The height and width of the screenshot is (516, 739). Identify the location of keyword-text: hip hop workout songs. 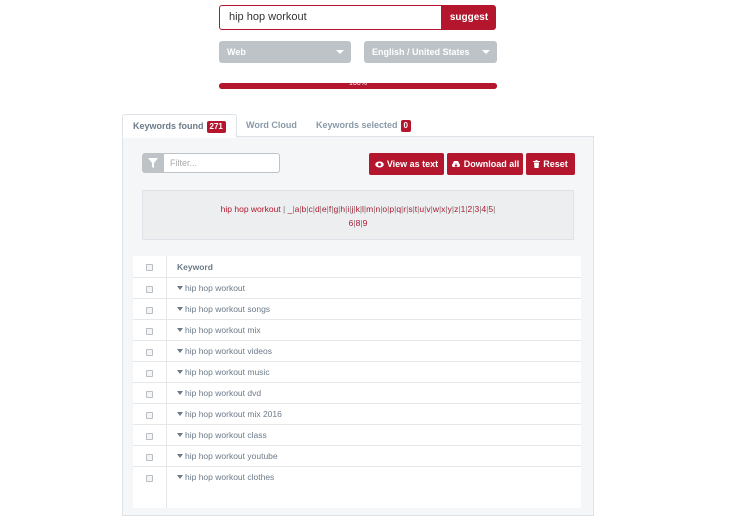
(228, 309).